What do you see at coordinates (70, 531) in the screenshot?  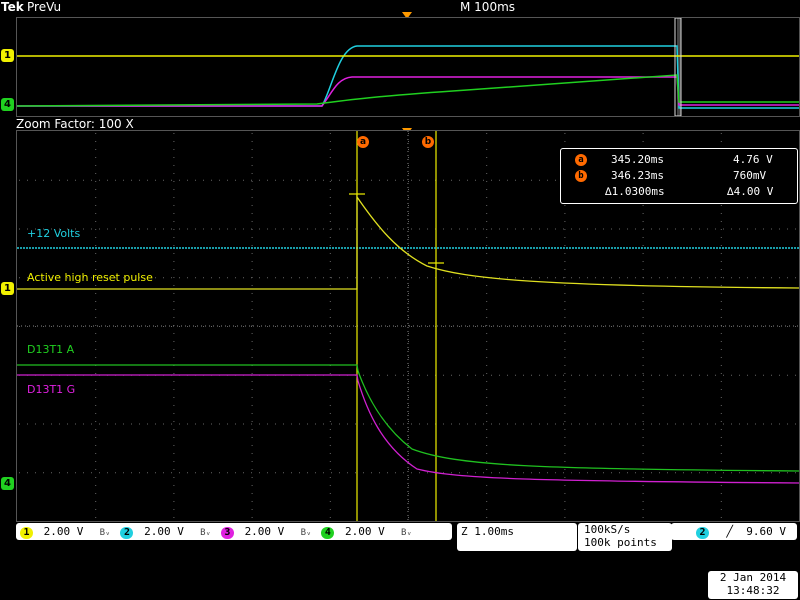 I see `ch1-scale: 2.00 V` at bounding box center [70, 531].